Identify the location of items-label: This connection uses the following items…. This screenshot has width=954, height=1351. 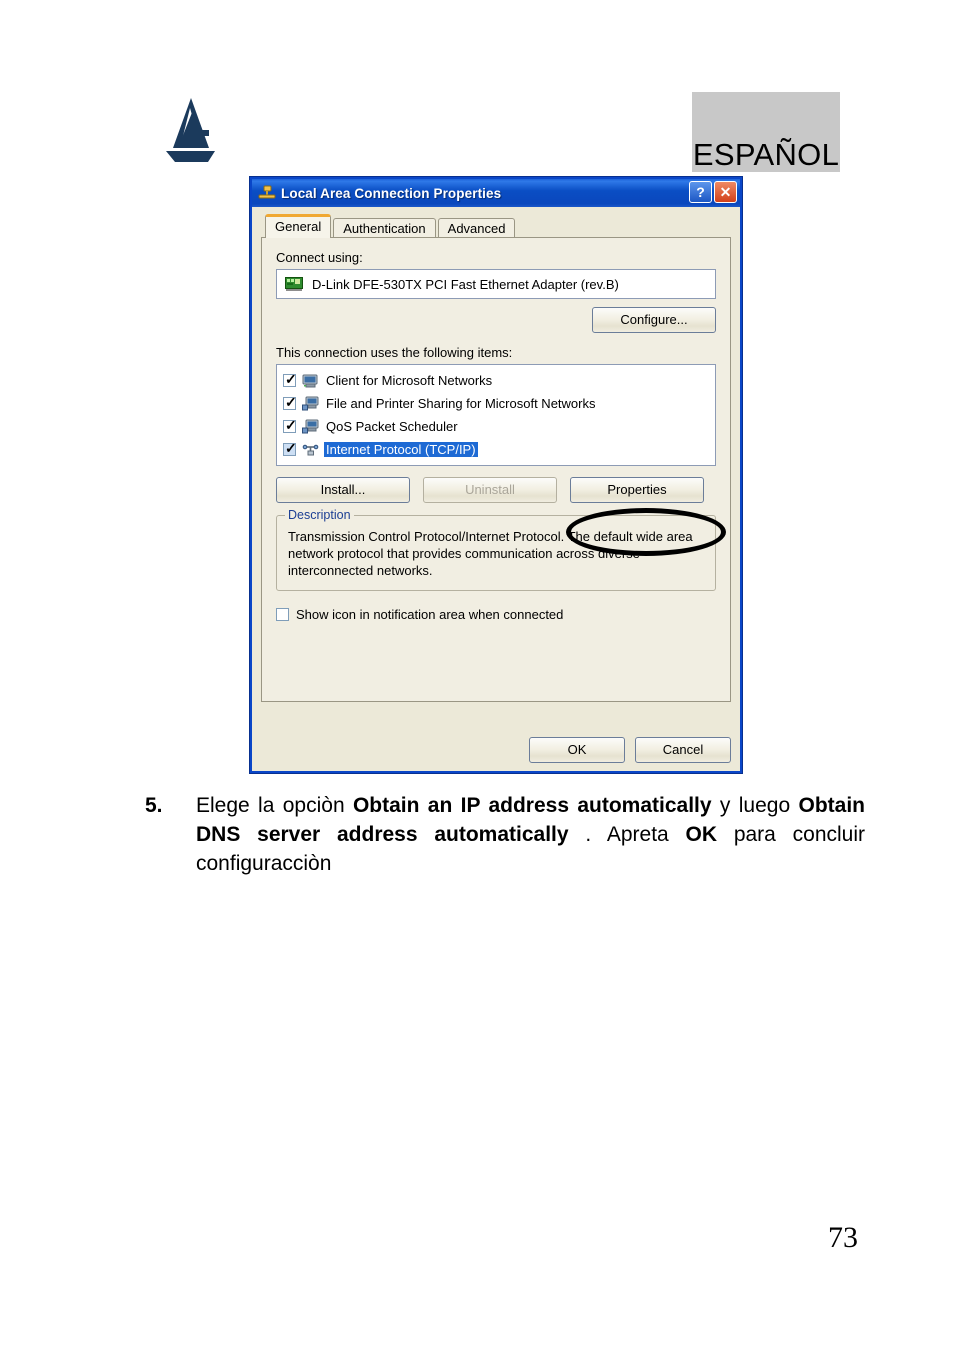
(394, 352).